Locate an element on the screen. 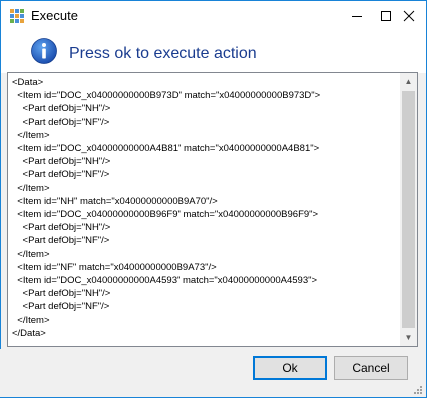 This screenshot has height=398, width=427. app-grid-icon is located at coordinates (17, 16).